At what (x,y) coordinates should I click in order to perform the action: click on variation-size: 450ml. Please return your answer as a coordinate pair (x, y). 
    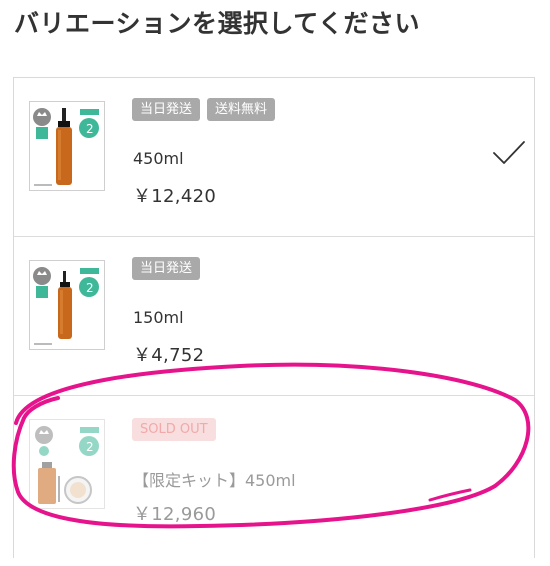
    Looking at the image, I should click on (158, 158).